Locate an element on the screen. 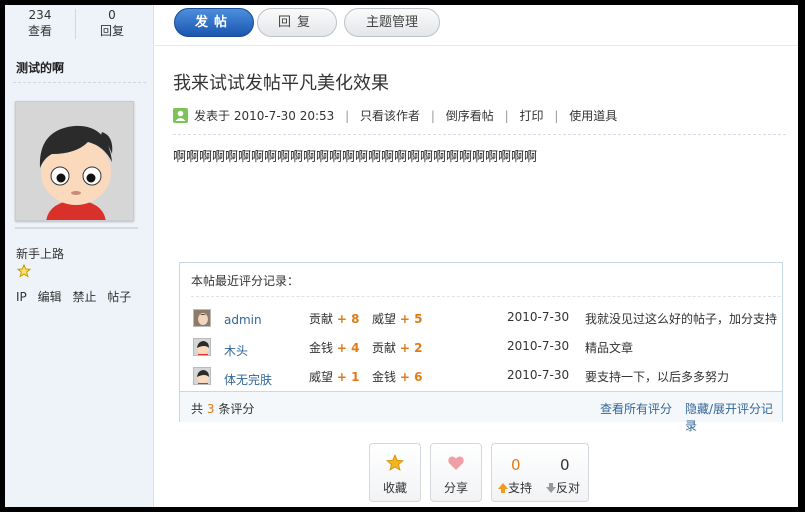 This screenshot has width=805, height=512. only-author-link: 只看该作者 is located at coordinates (390, 116).